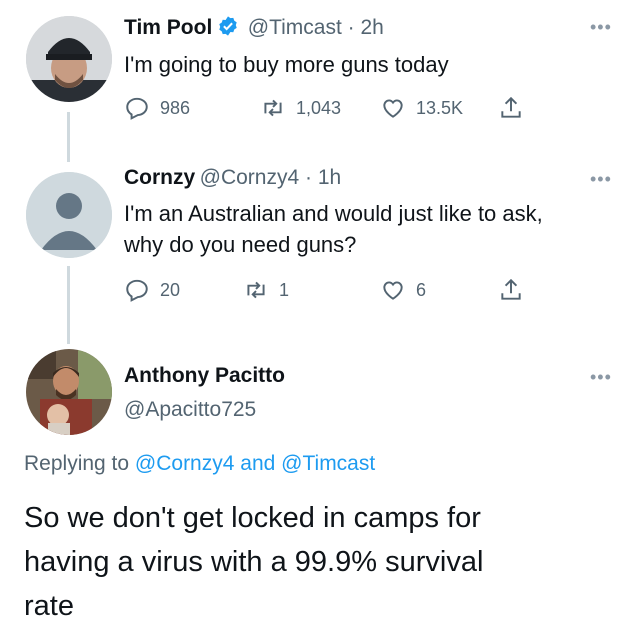  Describe the element at coordinates (185, 463) in the screenshot. I see `mention-link: @Cornzy4` at that location.